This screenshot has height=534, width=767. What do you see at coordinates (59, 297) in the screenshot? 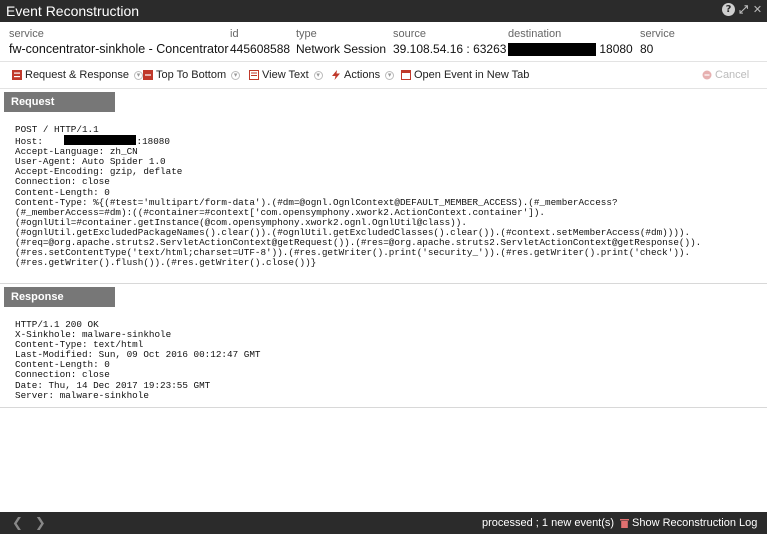
I see `response-section-header: Response` at bounding box center [59, 297].